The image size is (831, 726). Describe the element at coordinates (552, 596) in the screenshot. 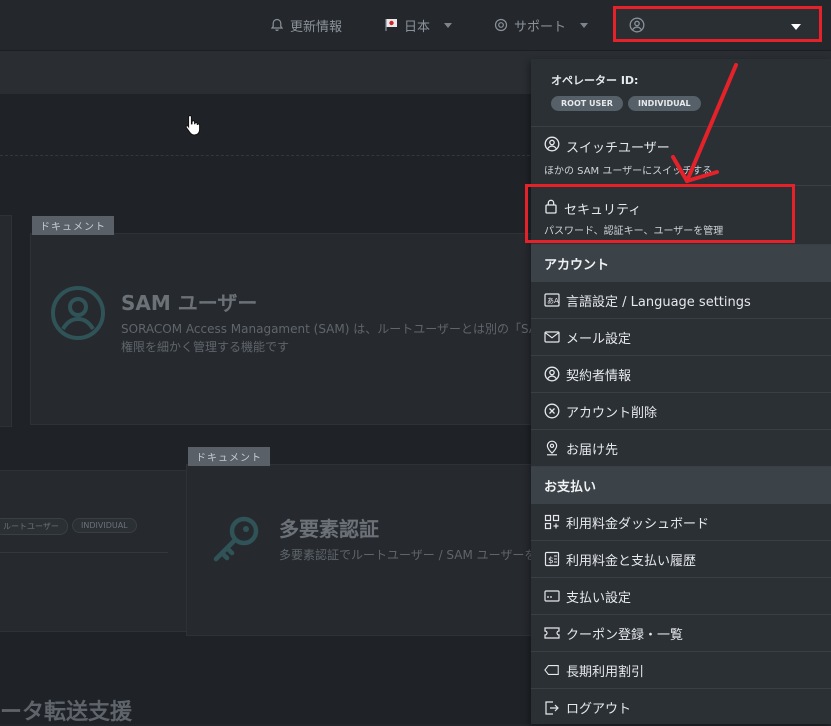

I see `card-icon` at that location.